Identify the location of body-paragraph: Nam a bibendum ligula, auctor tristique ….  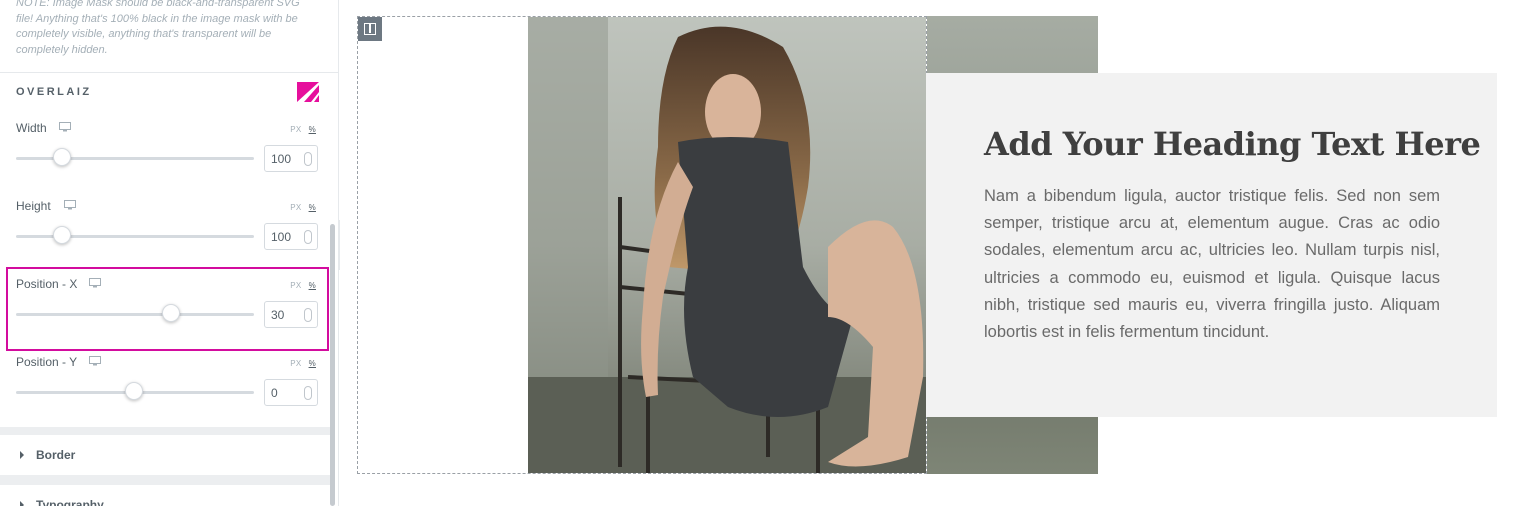
(1212, 264).